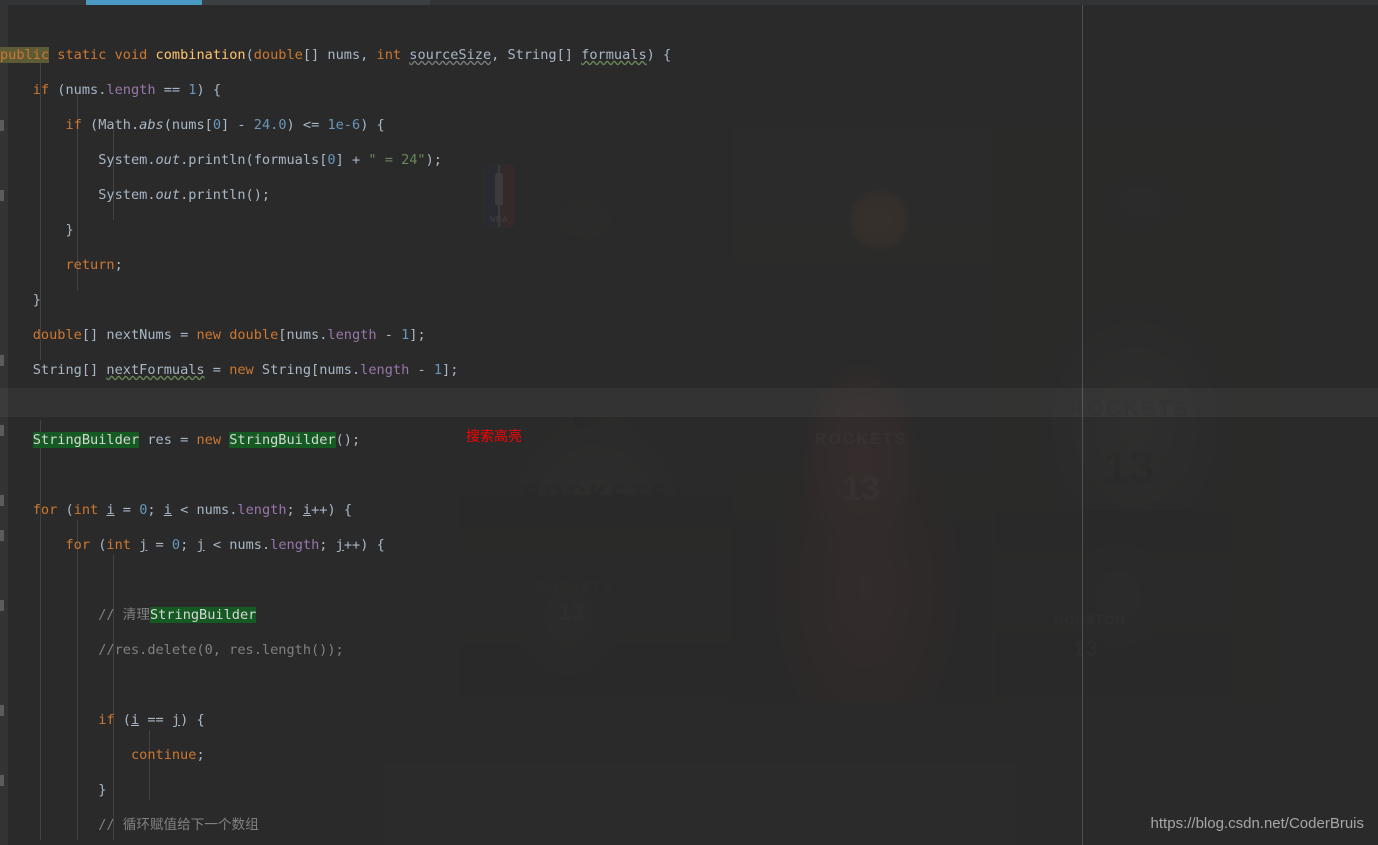  I want to click on code-token: String[nums., so click(307, 370).